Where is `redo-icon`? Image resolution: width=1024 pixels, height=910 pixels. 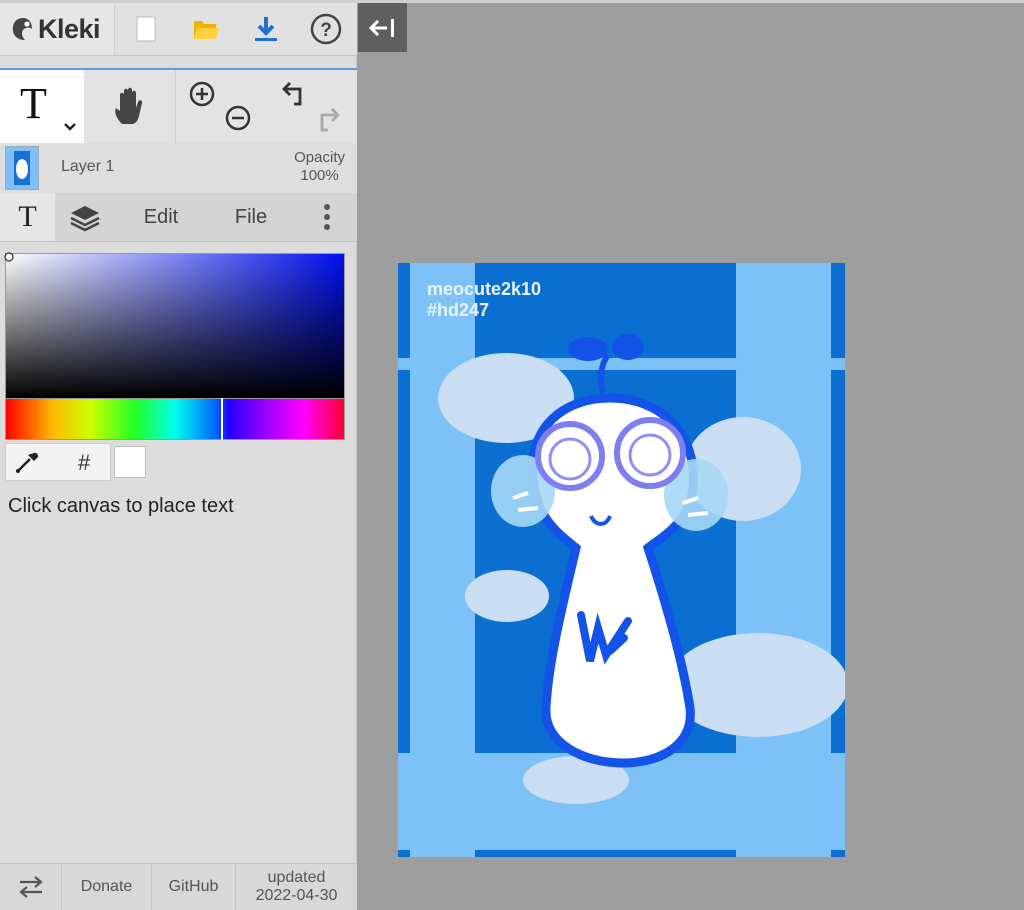 redo-icon is located at coordinates (327, 120).